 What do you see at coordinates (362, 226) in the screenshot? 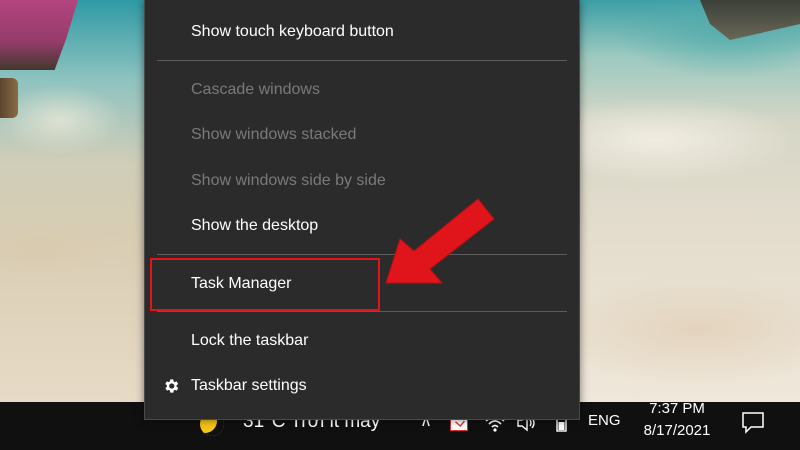
I see `menu-item-show-the-desktop: Show the desktop` at bounding box center [362, 226].